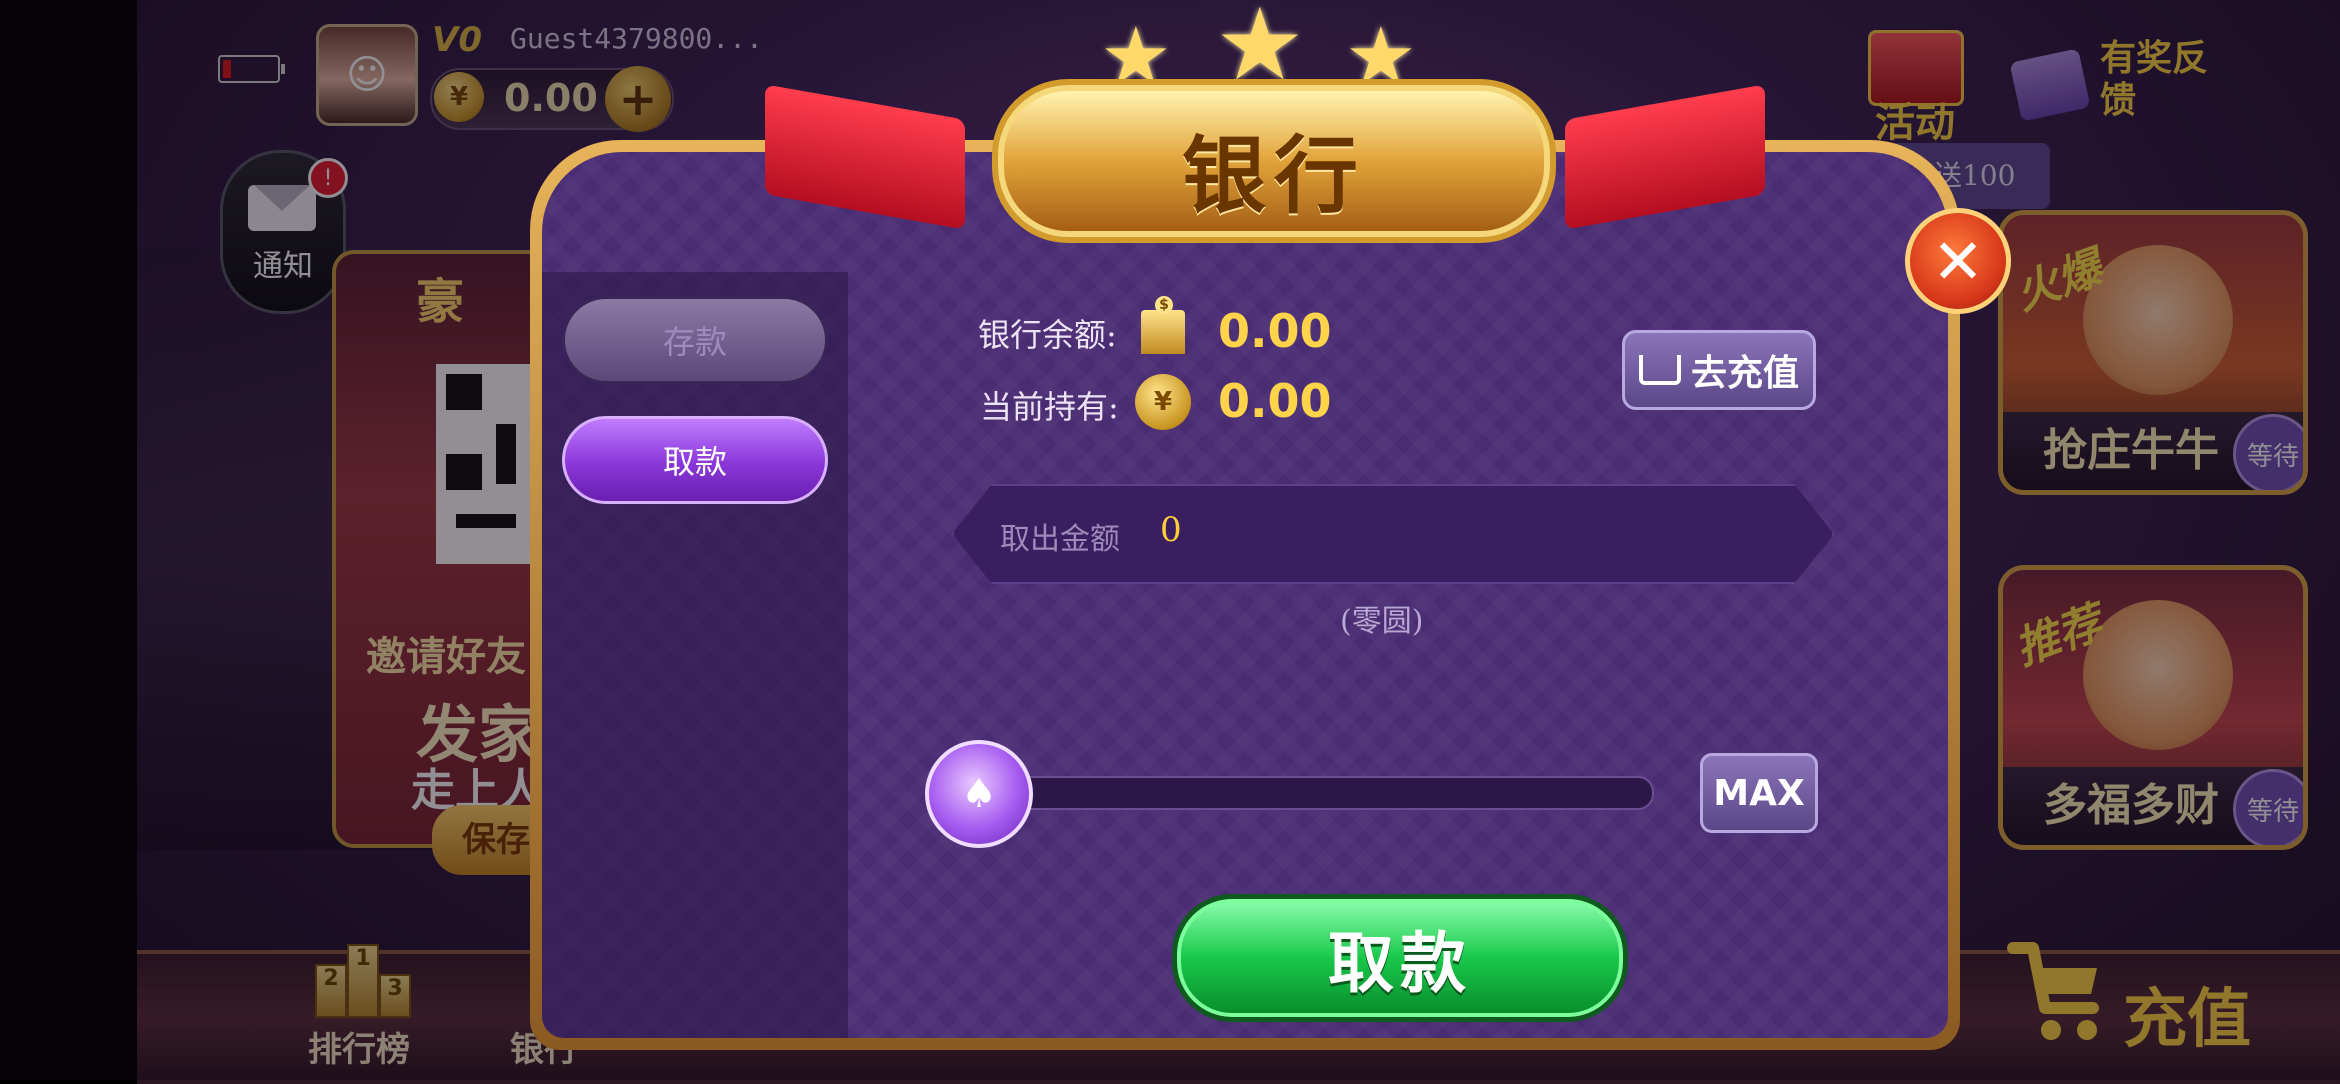 This screenshot has width=2340, height=1084. Describe the element at coordinates (1163, 326) in the screenshot. I see `bank-vault-icon` at that location.